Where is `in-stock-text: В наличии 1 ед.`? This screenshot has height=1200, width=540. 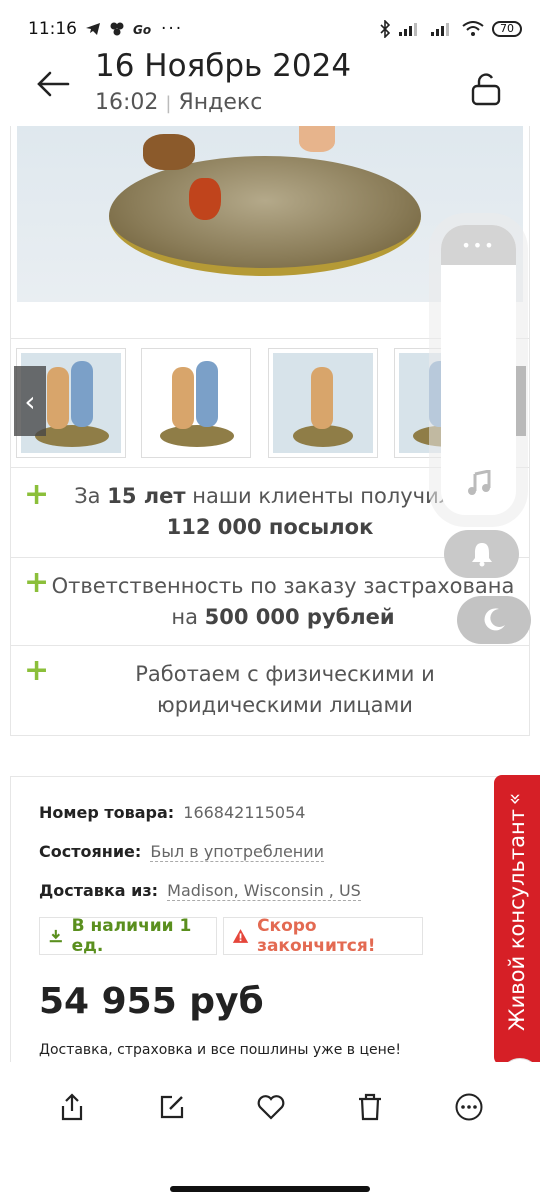
in-stock-text: В наличии 1 ед. is located at coordinates (131, 936).